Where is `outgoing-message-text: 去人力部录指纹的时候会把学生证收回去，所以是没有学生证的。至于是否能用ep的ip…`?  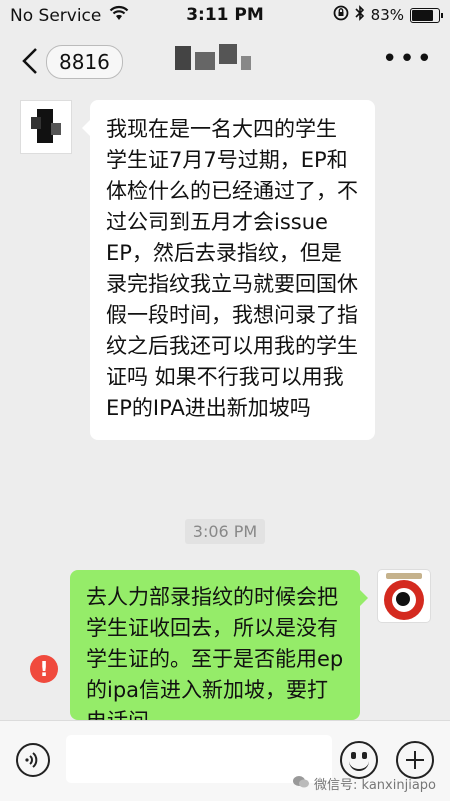
outgoing-message-text: 去人力部录指纹的时候会把学生证收回去，所以是没有学生证的。至于是否能用ep的ip… is located at coordinates (215, 652).